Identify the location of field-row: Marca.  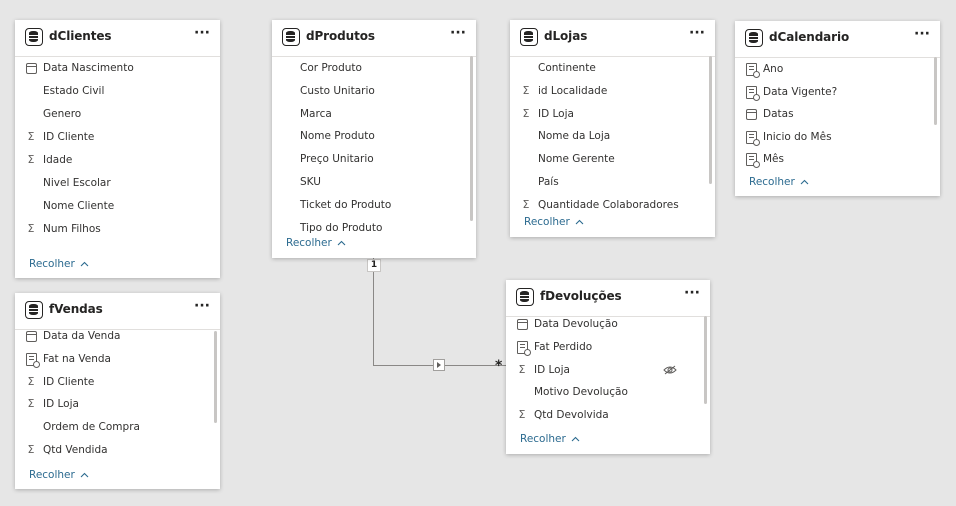
(374, 115).